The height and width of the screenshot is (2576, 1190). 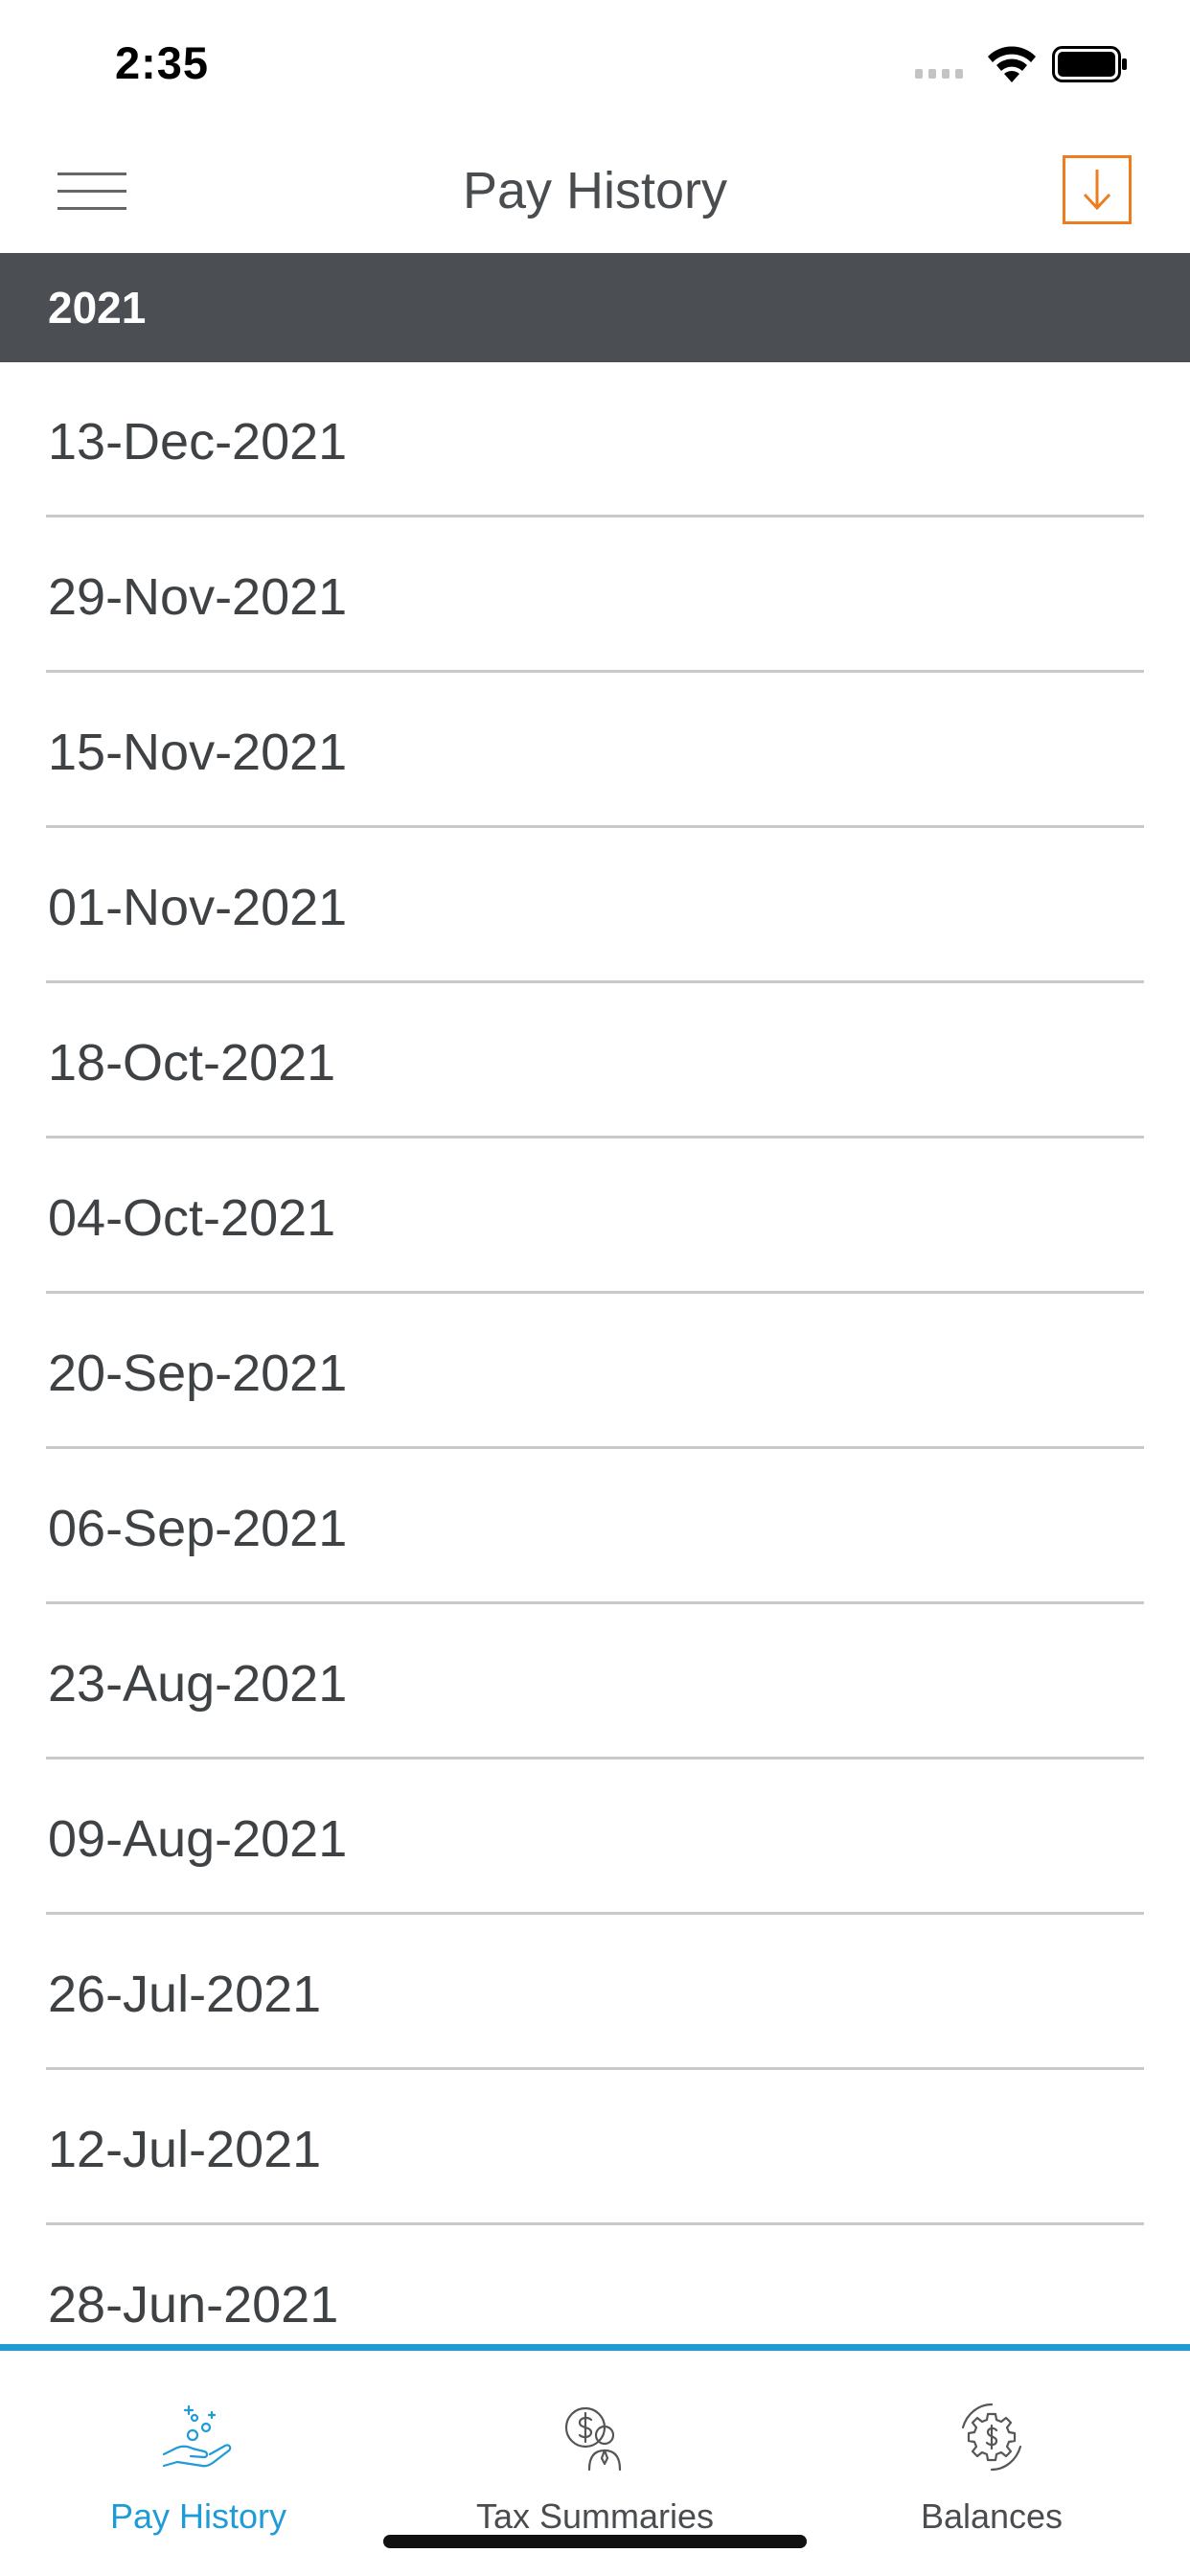 I want to click on pay-date-row: 23-Aug-2021, so click(x=595, y=1682).